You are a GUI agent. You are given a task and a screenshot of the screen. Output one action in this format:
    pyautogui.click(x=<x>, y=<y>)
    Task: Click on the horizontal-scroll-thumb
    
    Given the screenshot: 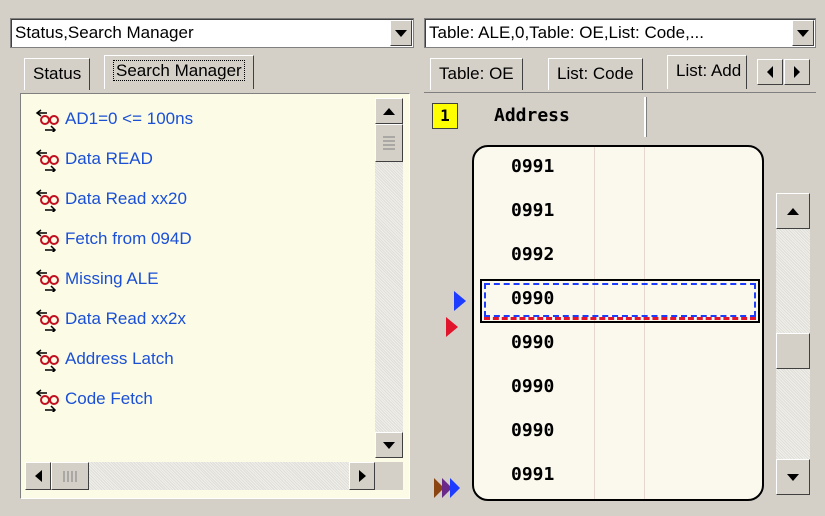 What is the action you would take?
    pyautogui.click(x=70, y=476)
    